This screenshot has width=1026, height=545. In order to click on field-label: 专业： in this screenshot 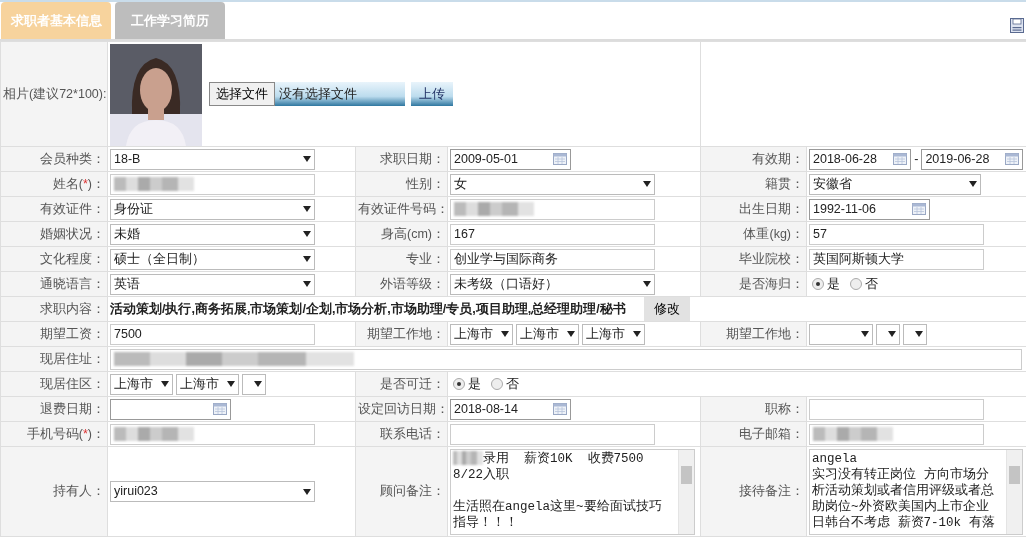, I will do `click(425, 258)`.